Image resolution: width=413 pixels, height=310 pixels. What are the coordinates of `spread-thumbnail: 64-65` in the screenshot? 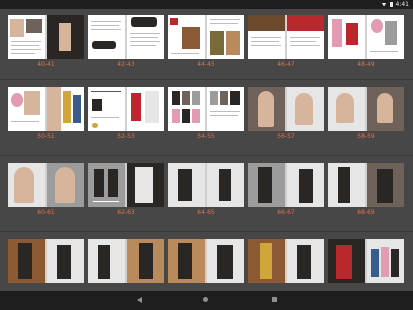 It's located at (206, 188).